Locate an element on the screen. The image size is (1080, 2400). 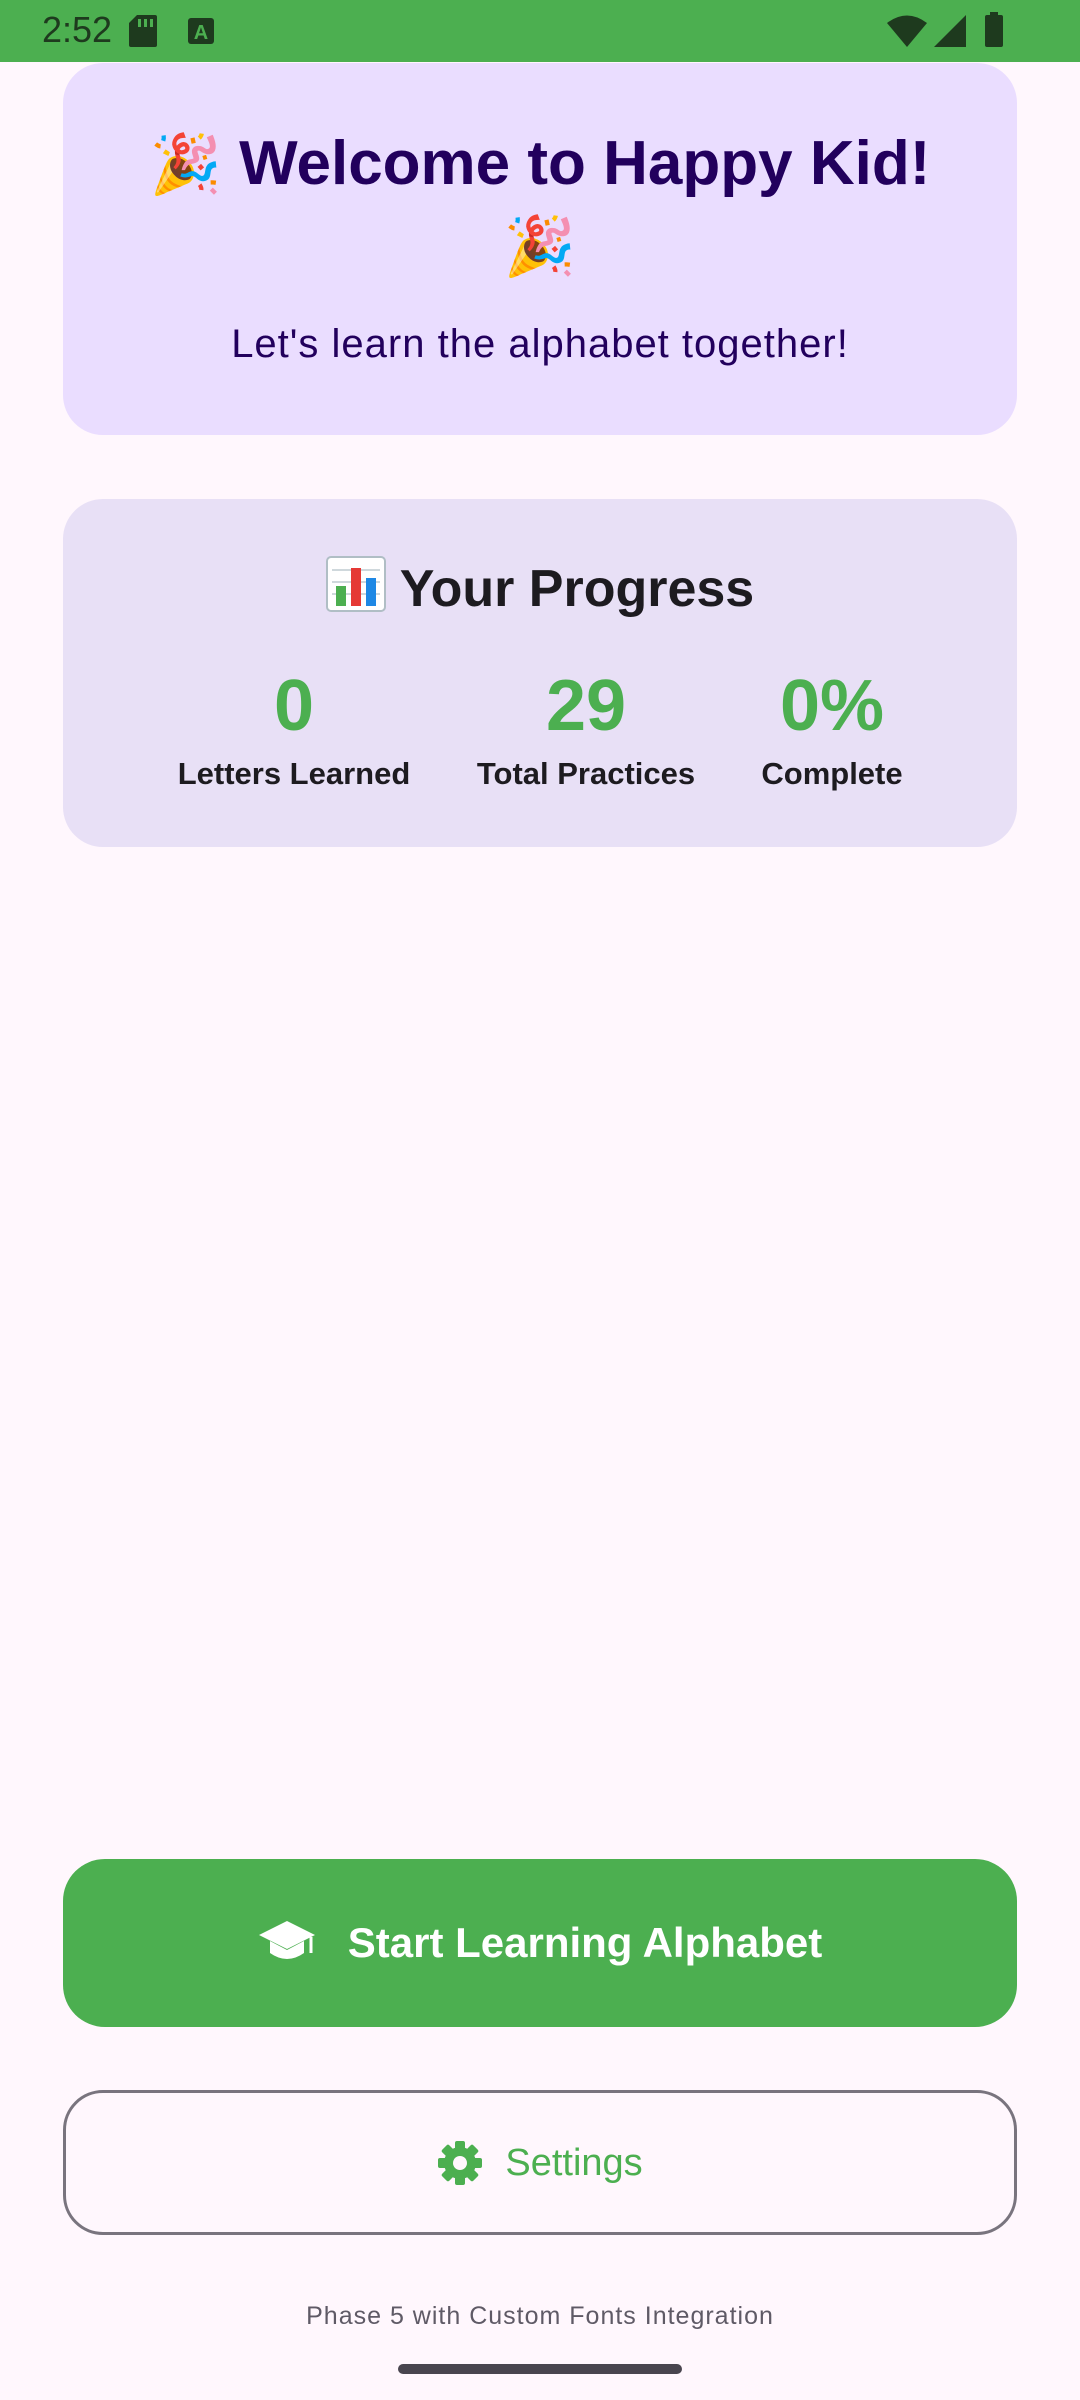
stat-label: Letters Learned is located at coordinates (294, 773).